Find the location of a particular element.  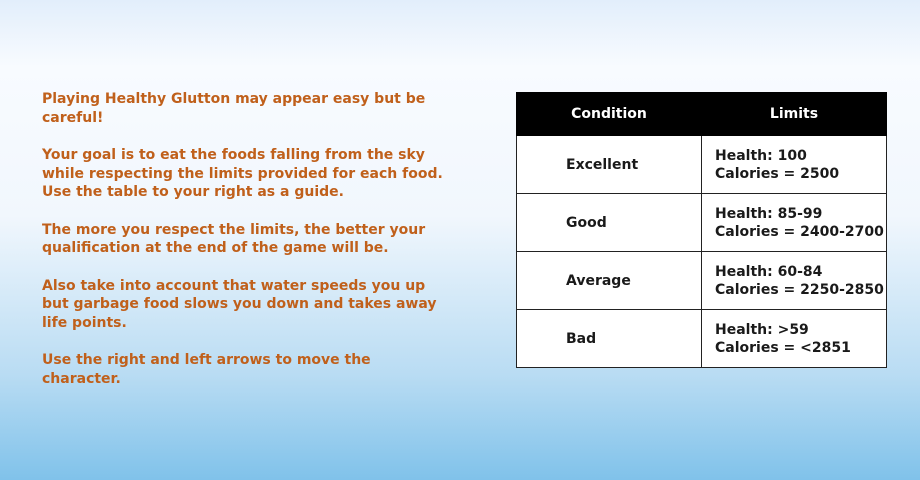

limits-cell: Health: >59 Calories = <2851 is located at coordinates (794, 338).